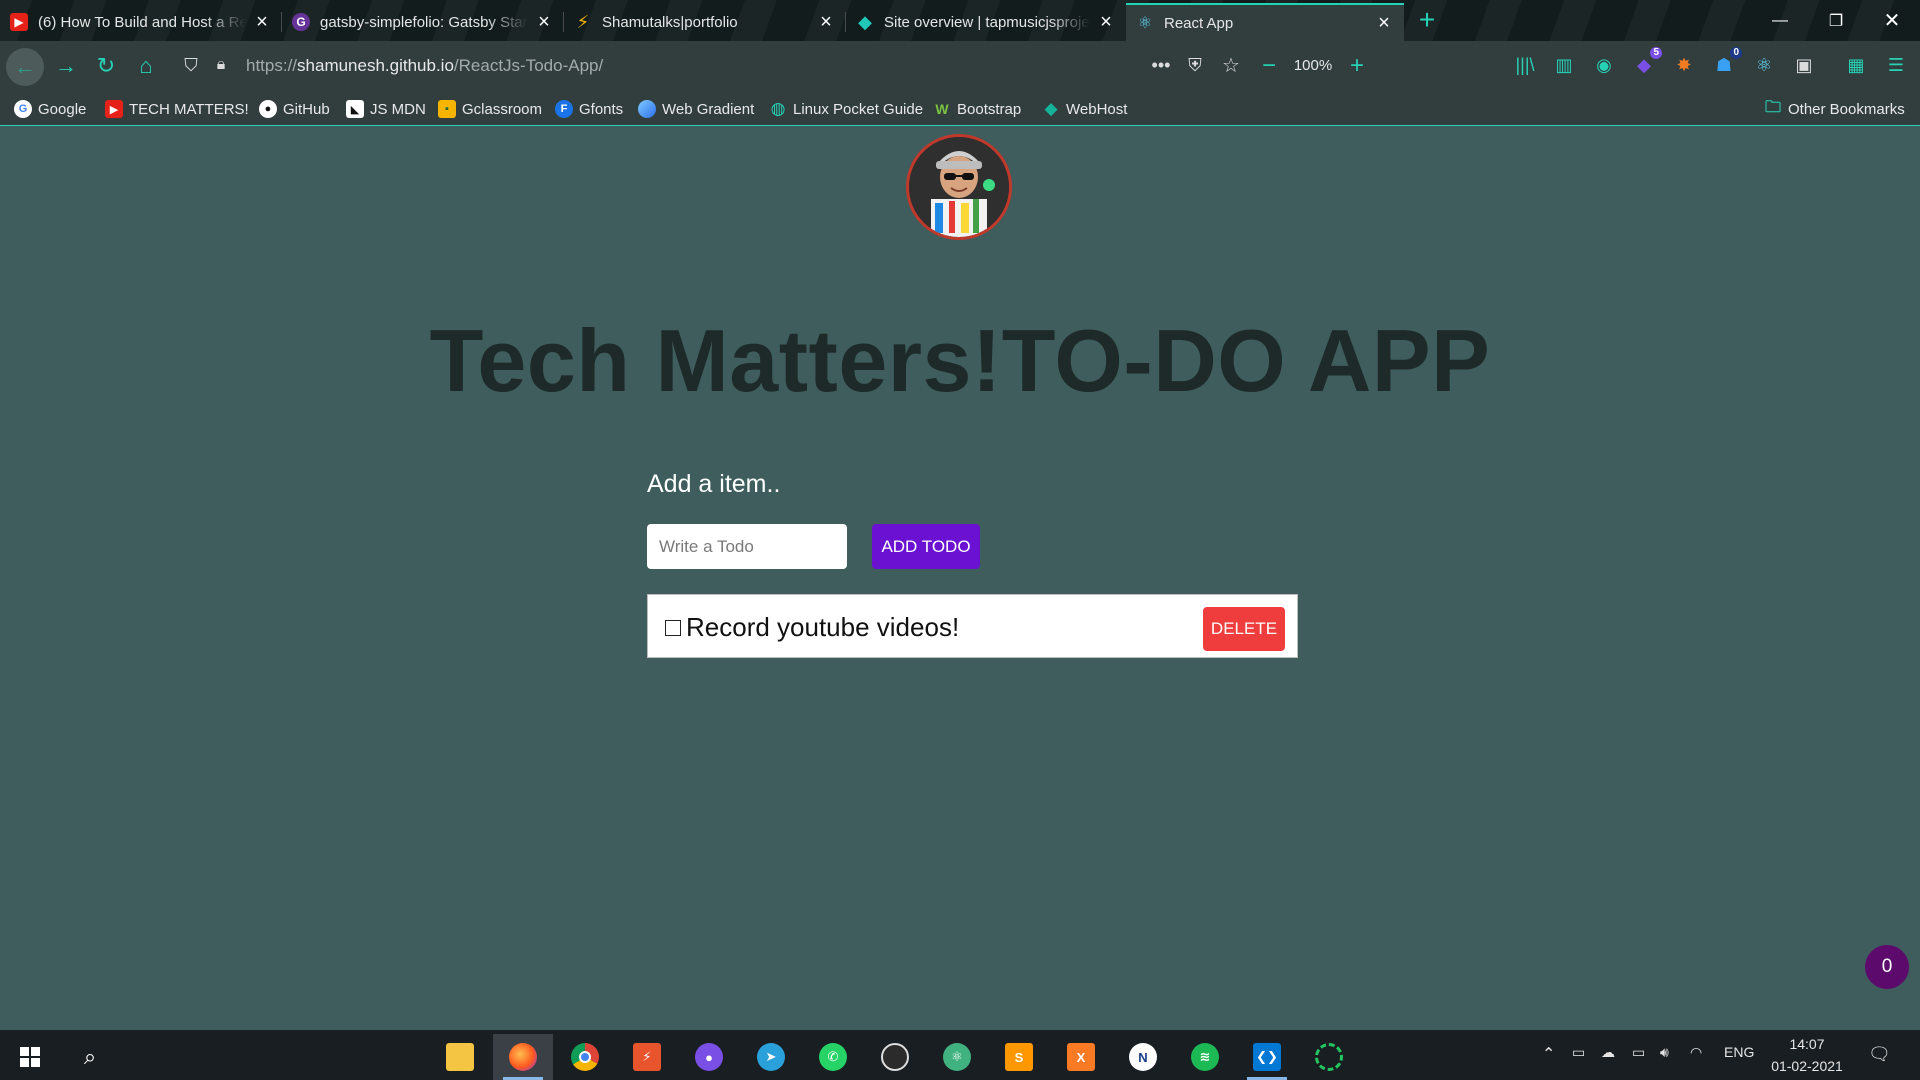 The height and width of the screenshot is (1080, 1920). I want to click on taskbar-telegram: ➤, so click(771, 1057).